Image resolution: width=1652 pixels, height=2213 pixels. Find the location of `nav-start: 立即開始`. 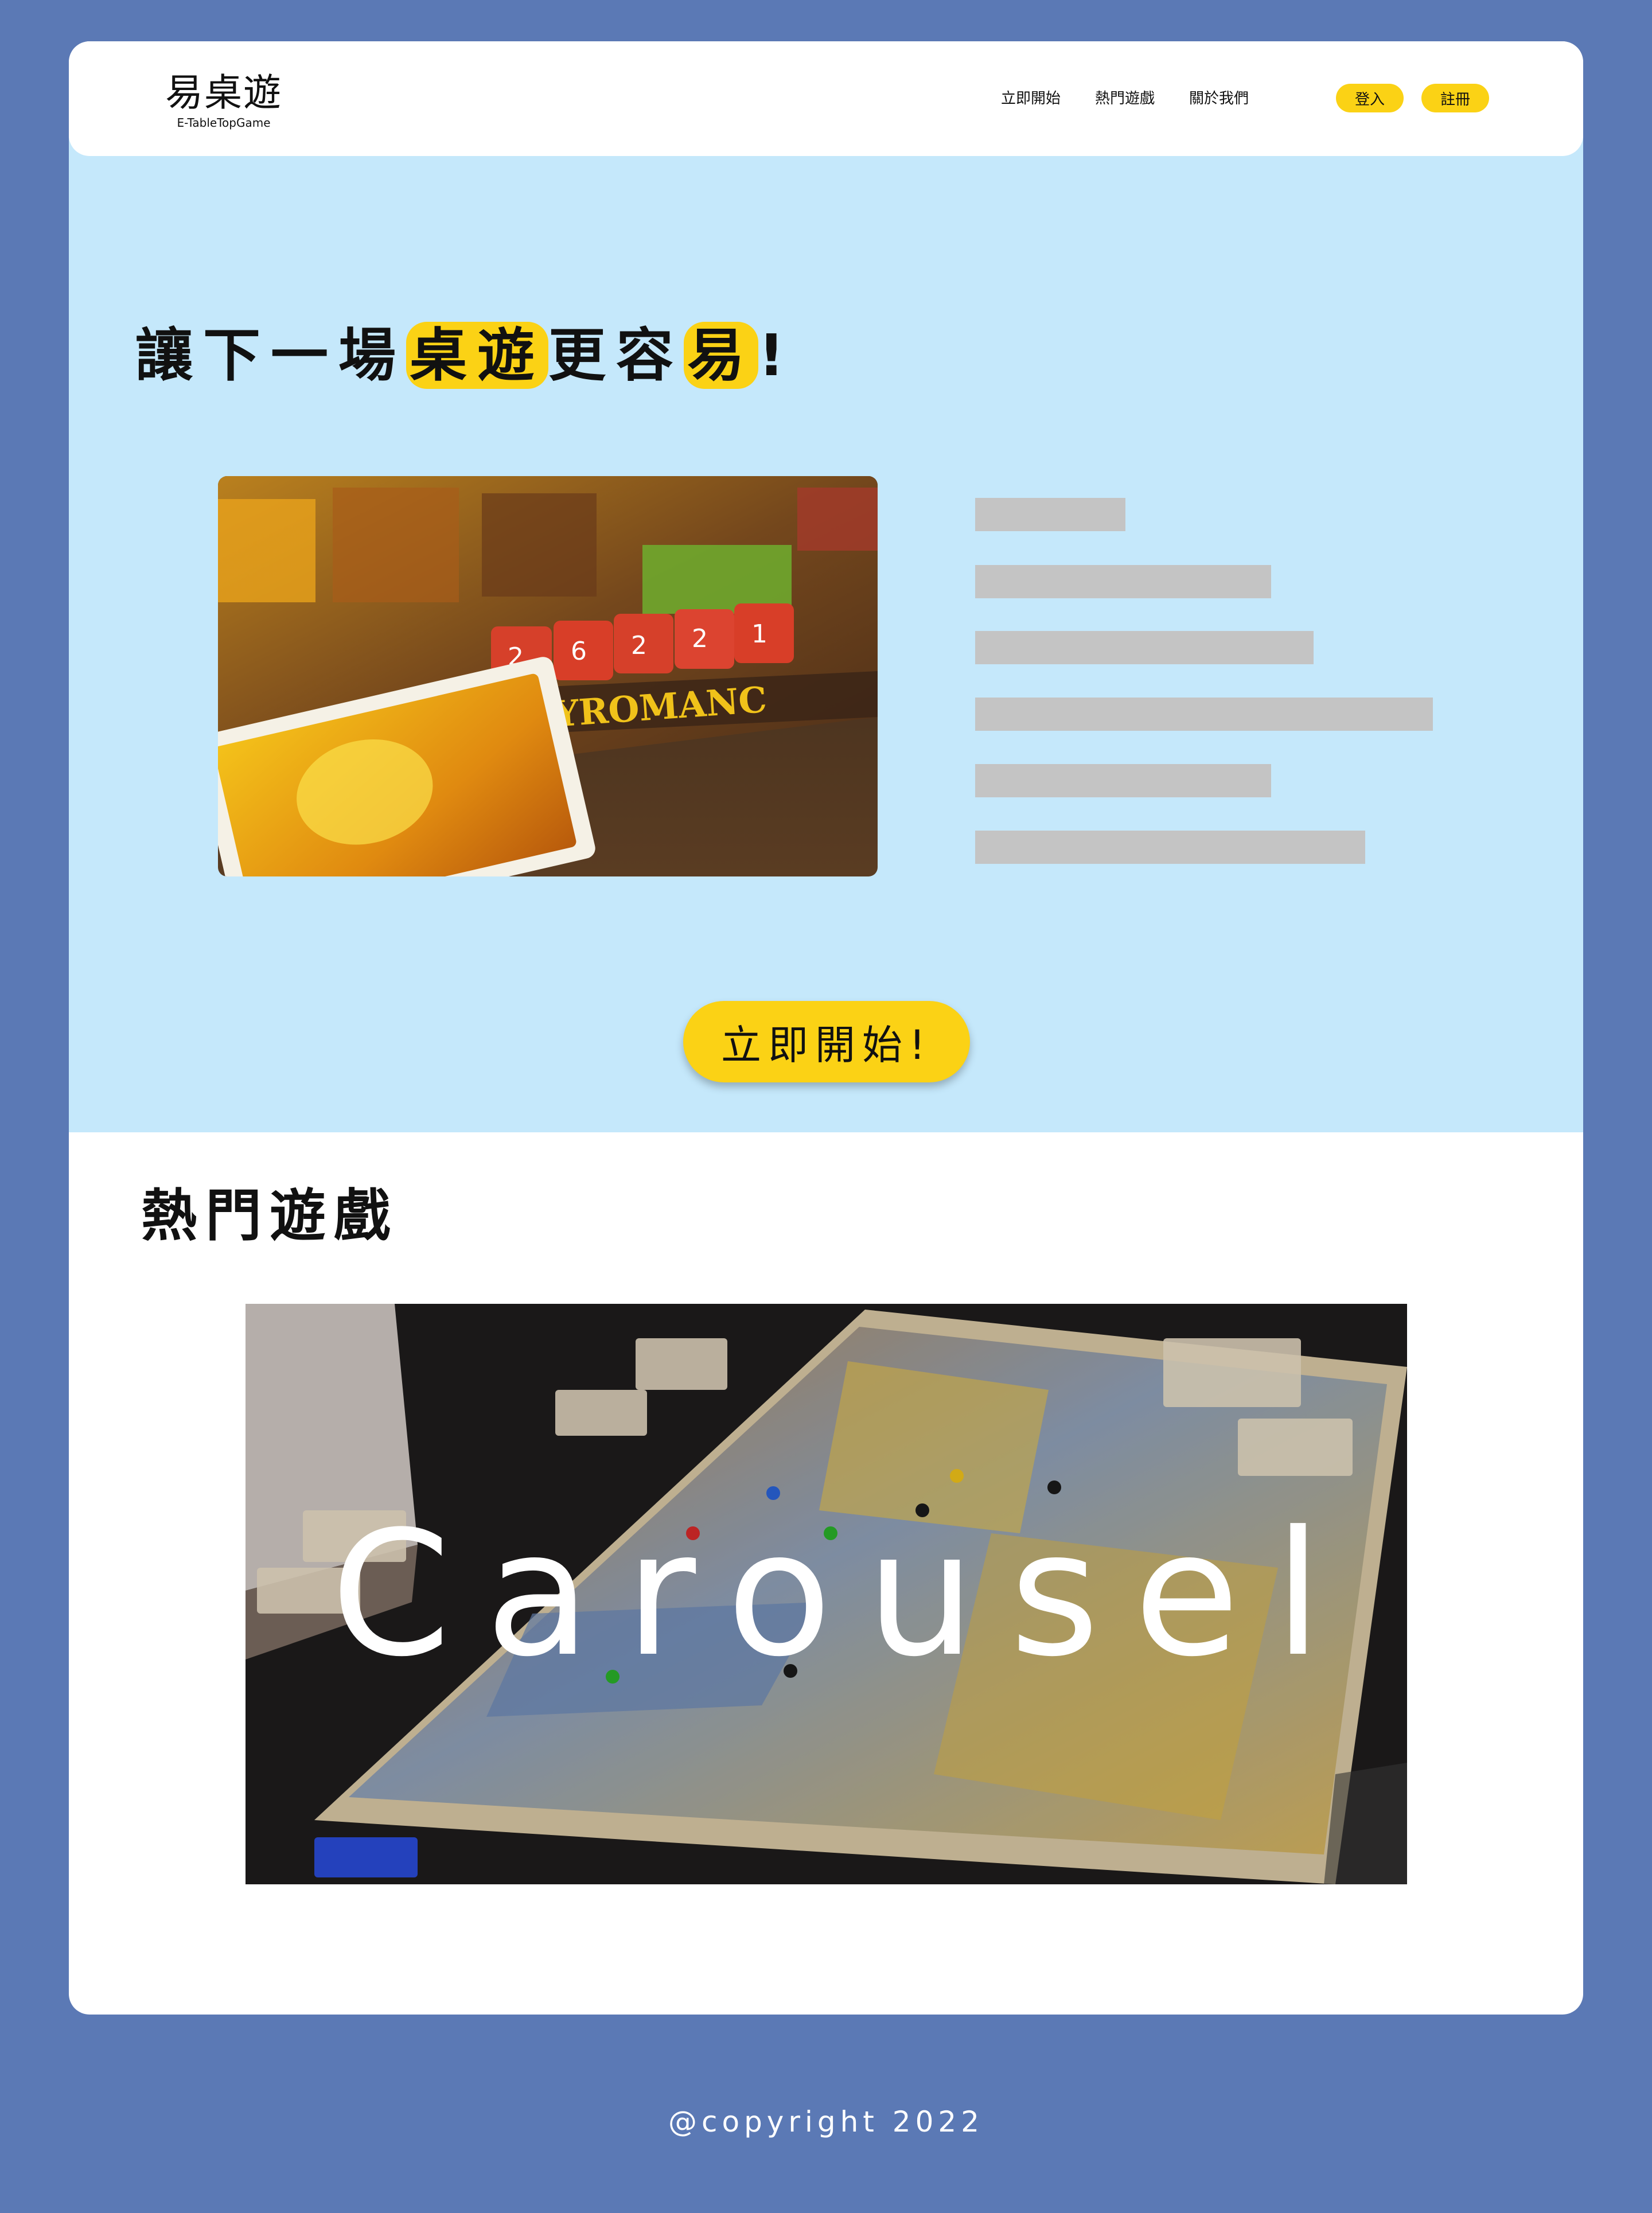

nav-start: 立即開始 is located at coordinates (1031, 98).